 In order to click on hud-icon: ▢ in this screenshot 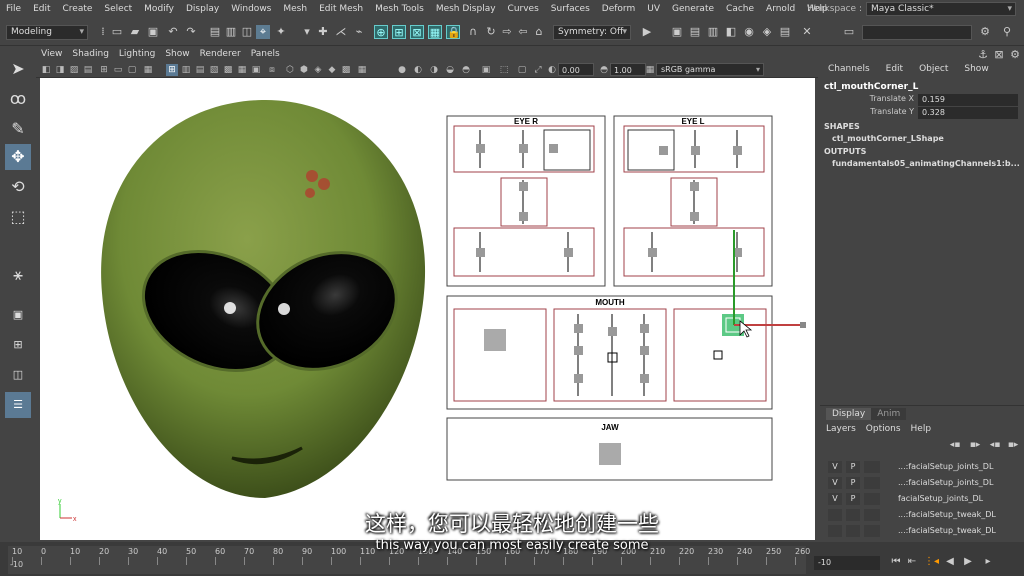, I will do `click(522, 70)`.